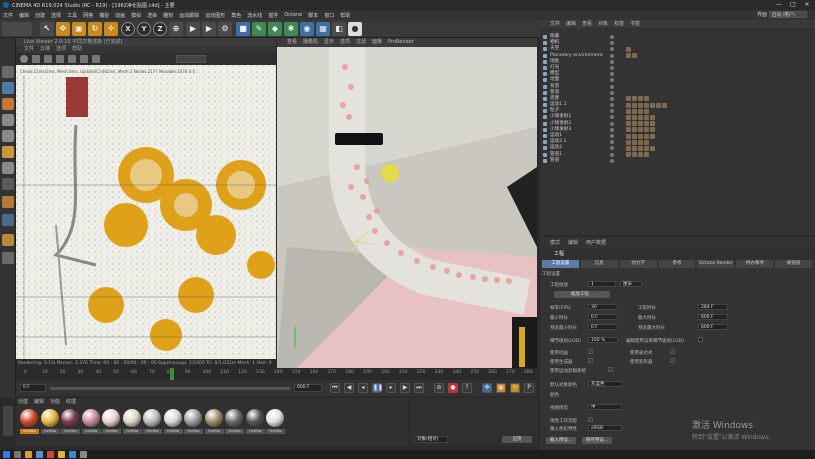 The height and width of the screenshot is (459, 815). Describe the element at coordinates (8, 152) in the screenshot. I see `edges-mode-icon` at that location.